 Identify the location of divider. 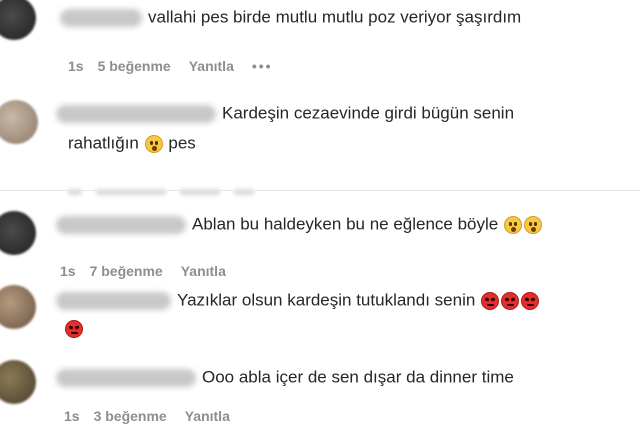
(320, 190).